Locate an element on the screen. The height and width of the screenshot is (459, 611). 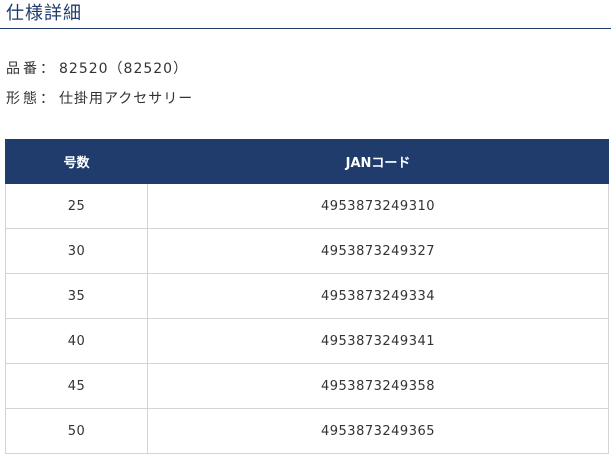
section-title: 仕様詳細 is located at coordinates (44, 13).